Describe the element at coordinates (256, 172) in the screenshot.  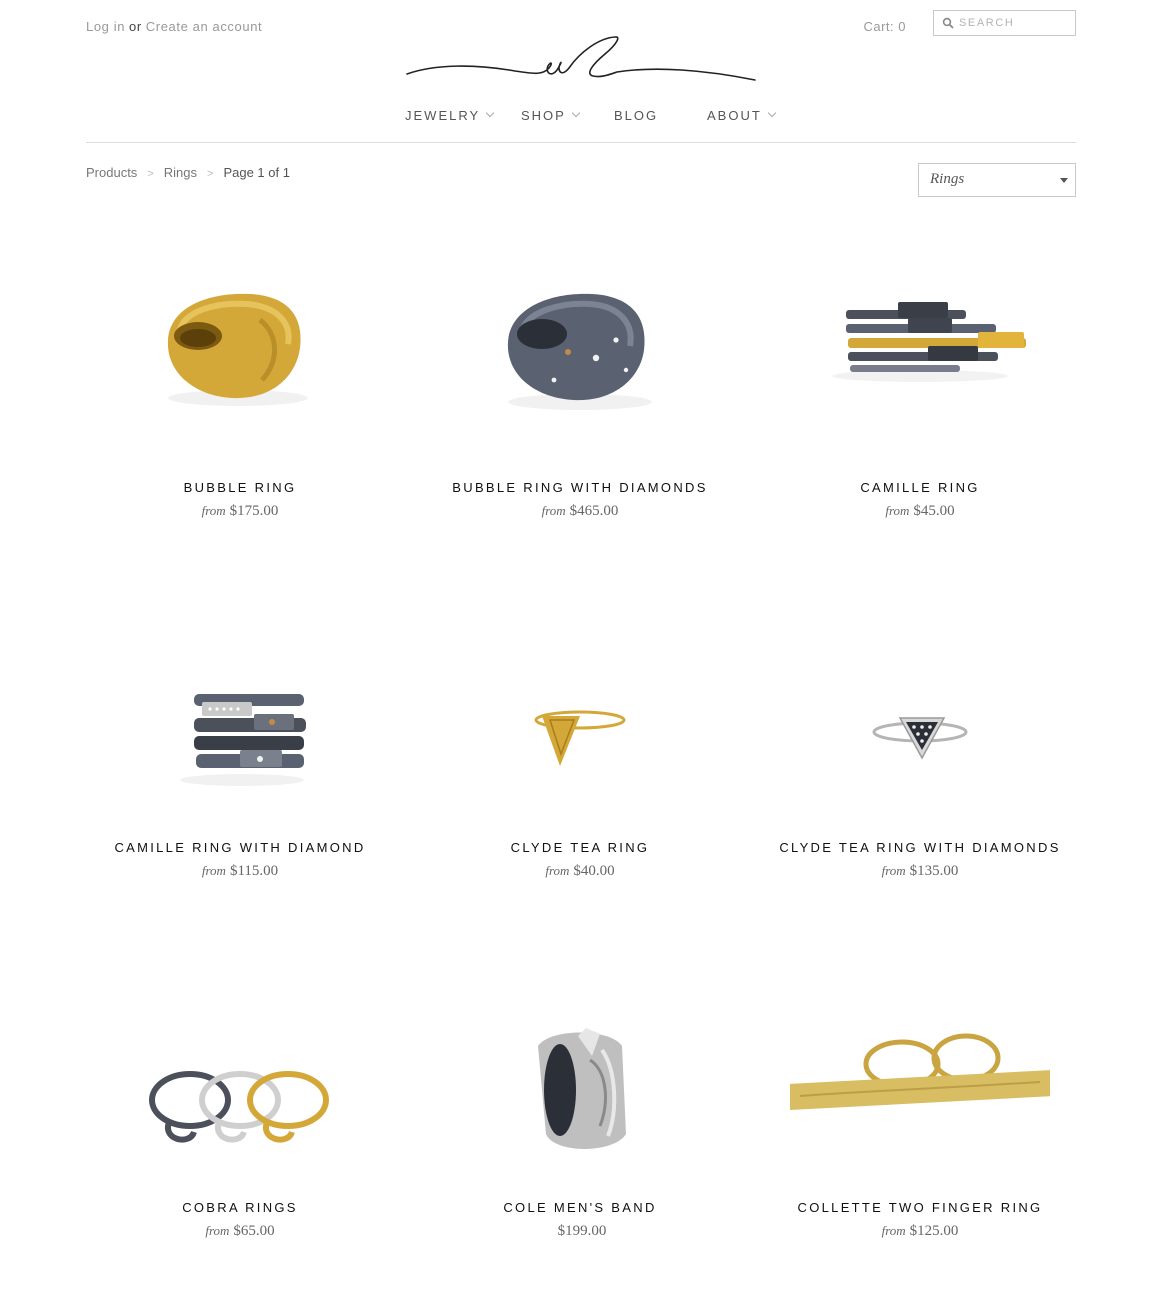
I see `breadcrumb-current-page: Page 1 of 1` at that location.